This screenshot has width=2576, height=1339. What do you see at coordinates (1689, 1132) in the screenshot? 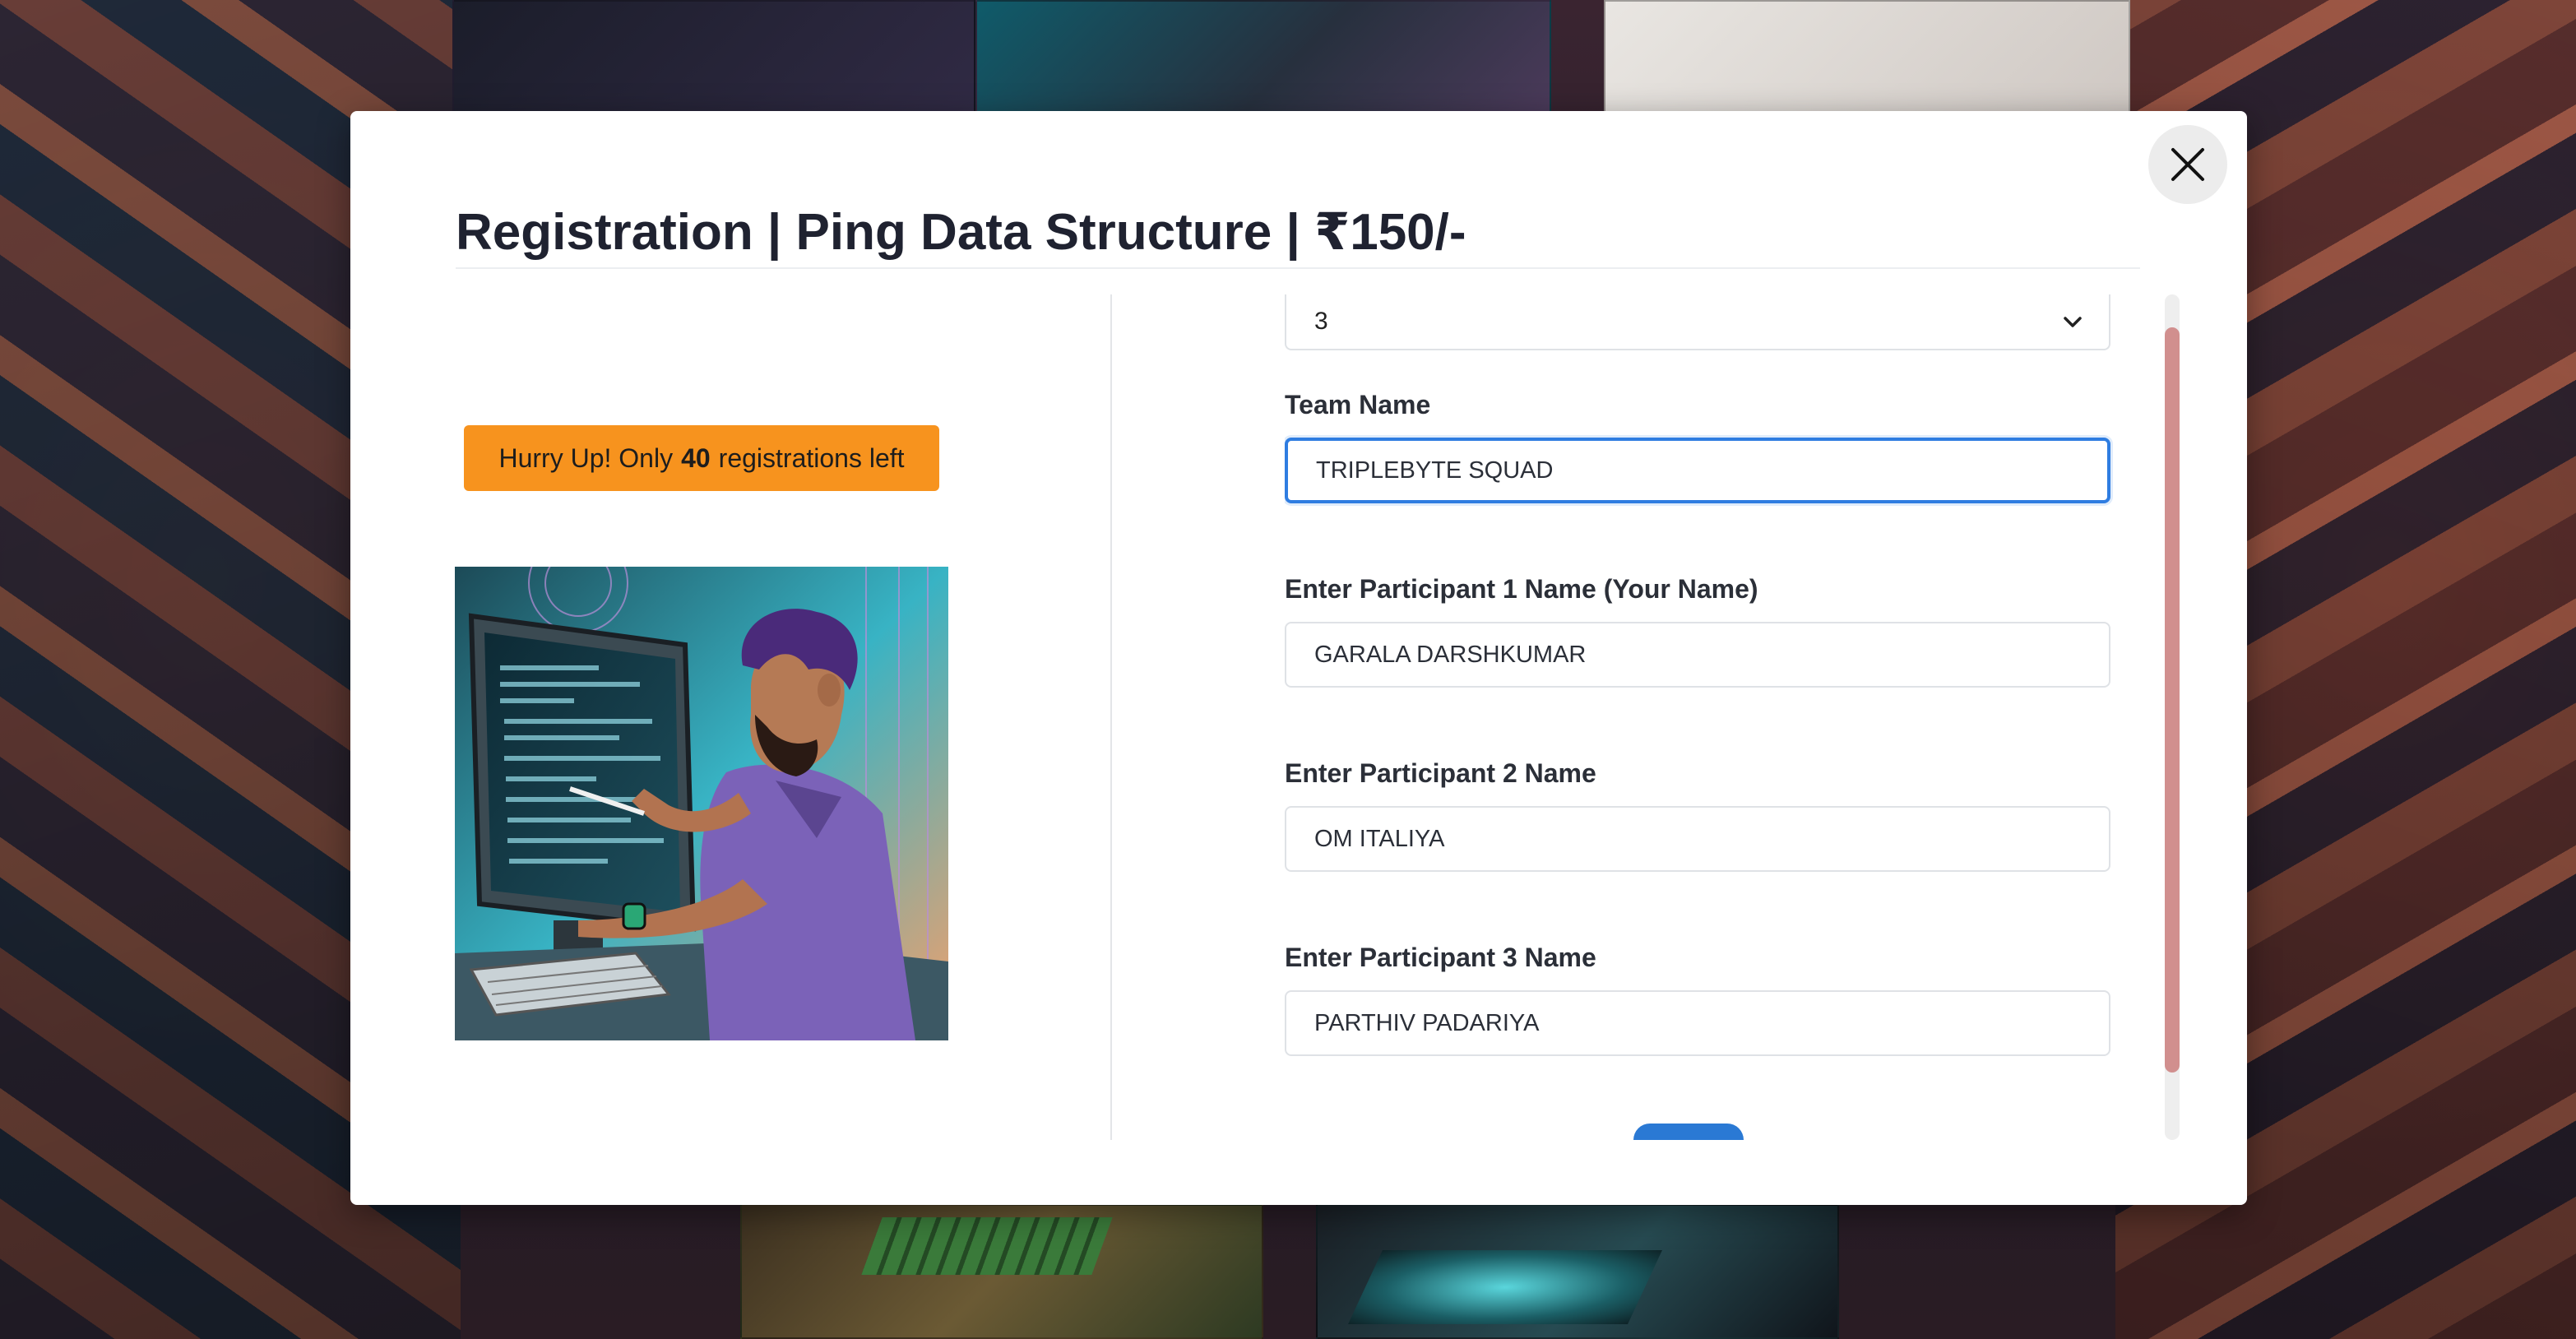
I see `submit-button` at bounding box center [1689, 1132].